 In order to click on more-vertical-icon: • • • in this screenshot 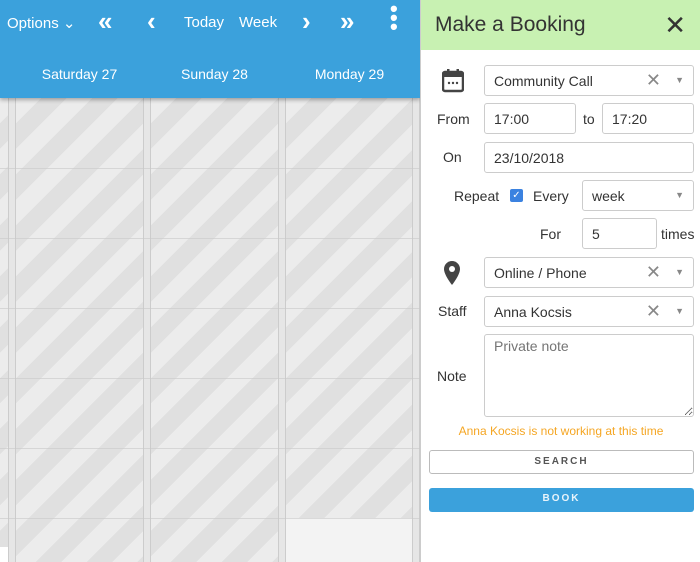, I will do `click(394, 19)`.